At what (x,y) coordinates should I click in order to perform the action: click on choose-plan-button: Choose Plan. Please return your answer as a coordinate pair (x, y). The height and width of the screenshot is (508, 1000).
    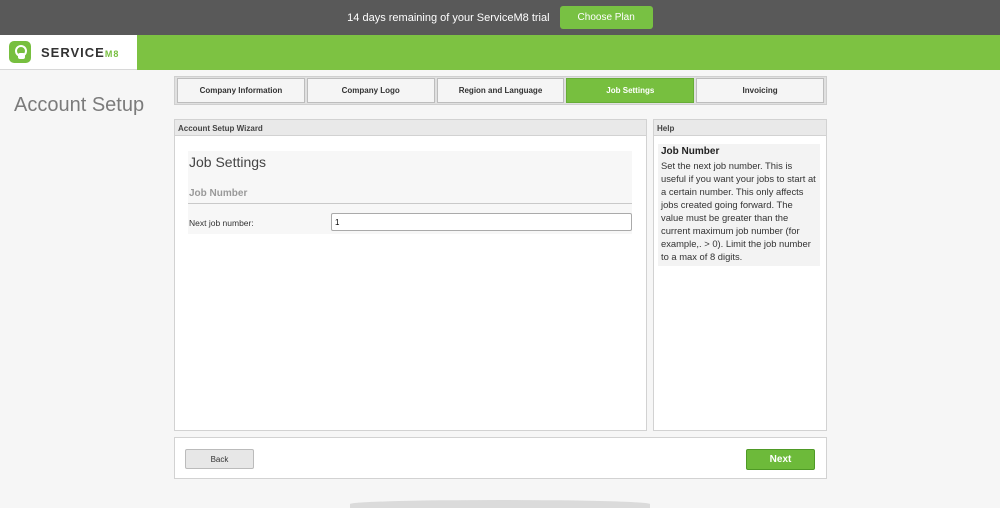
    Looking at the image, I should click on (606, 17).